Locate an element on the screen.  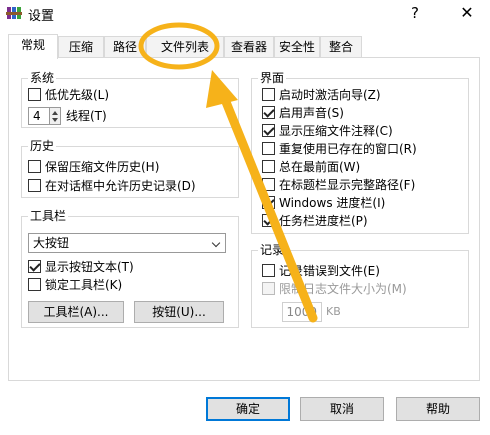
window-title: 设置 is located at coordinates (41, 16).